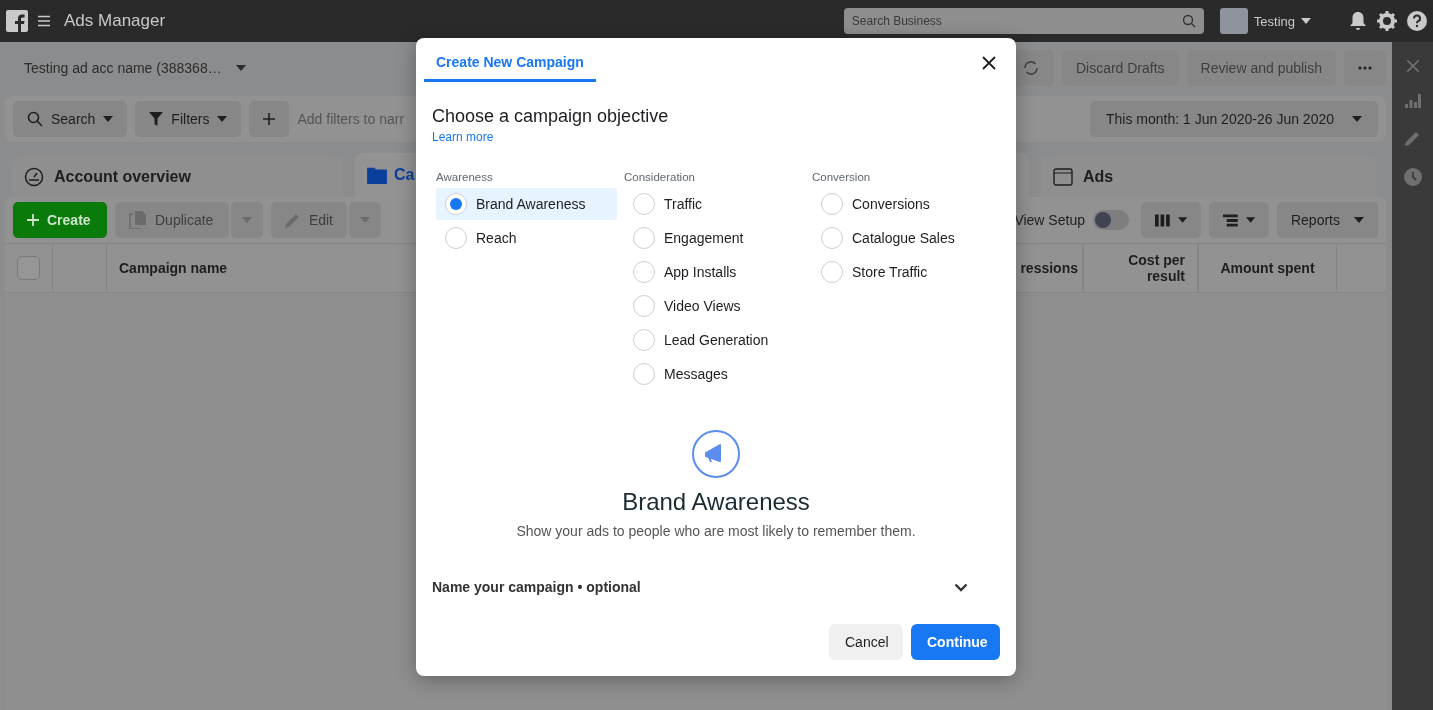  Describe the element at coordinates (1208, 177) in the screenshot. I see `tab: Ads` at that location.